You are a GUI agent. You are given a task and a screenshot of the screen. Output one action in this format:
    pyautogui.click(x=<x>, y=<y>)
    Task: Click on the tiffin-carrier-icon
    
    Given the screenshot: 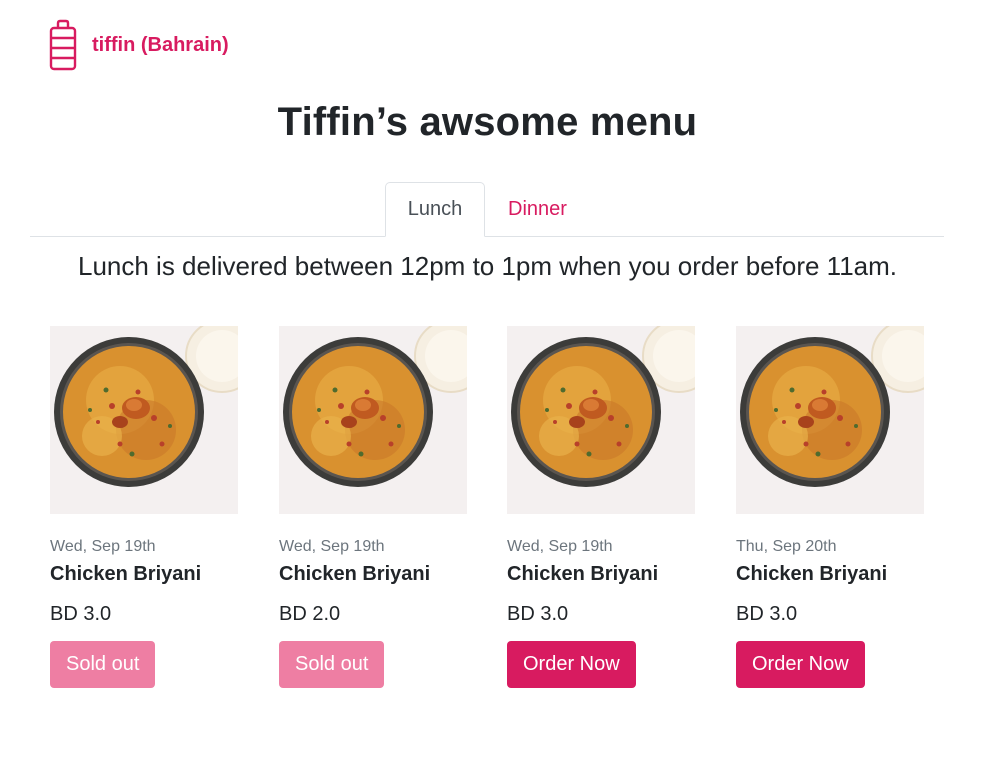 What is the action you would take?
    pyautogui.click(x=63, y=45)
    